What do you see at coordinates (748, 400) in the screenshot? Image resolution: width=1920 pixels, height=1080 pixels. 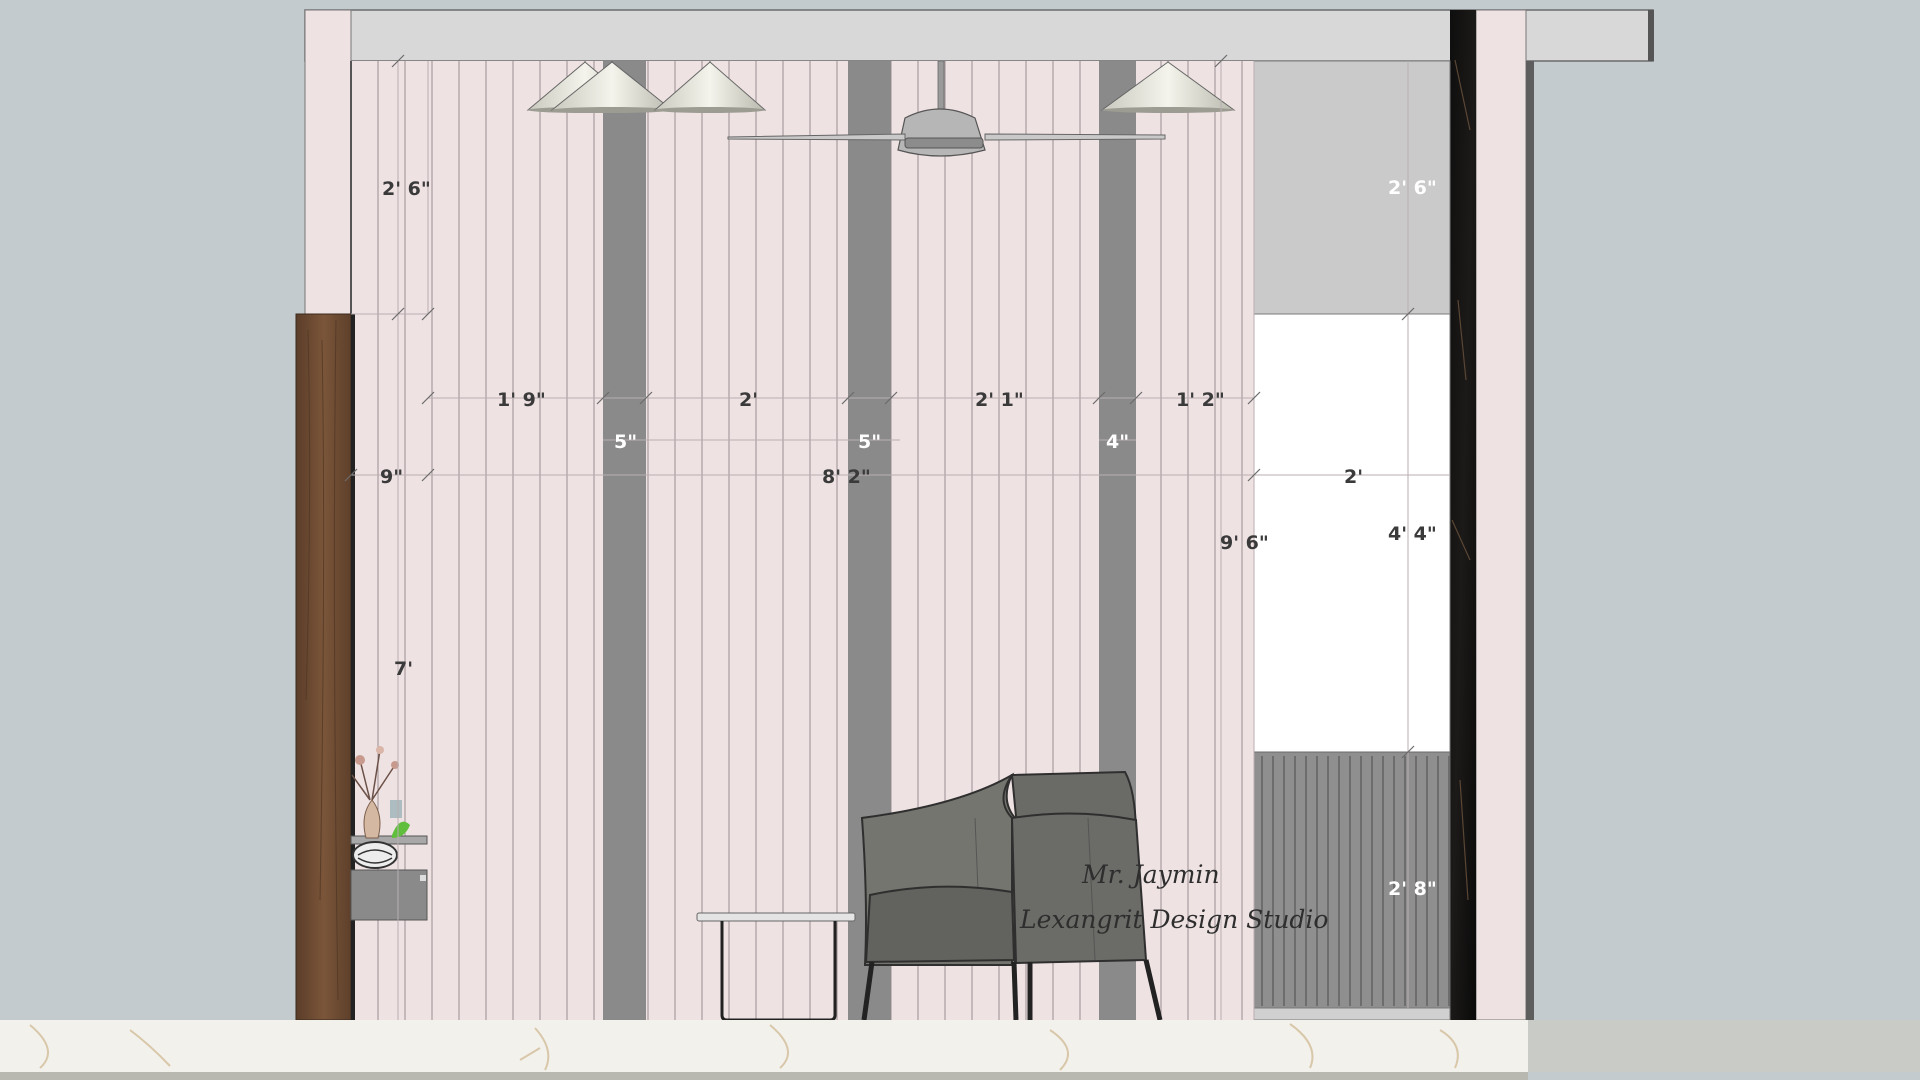 I see `dim-panel-2-width: 2'` at bounding box center [748, 400].